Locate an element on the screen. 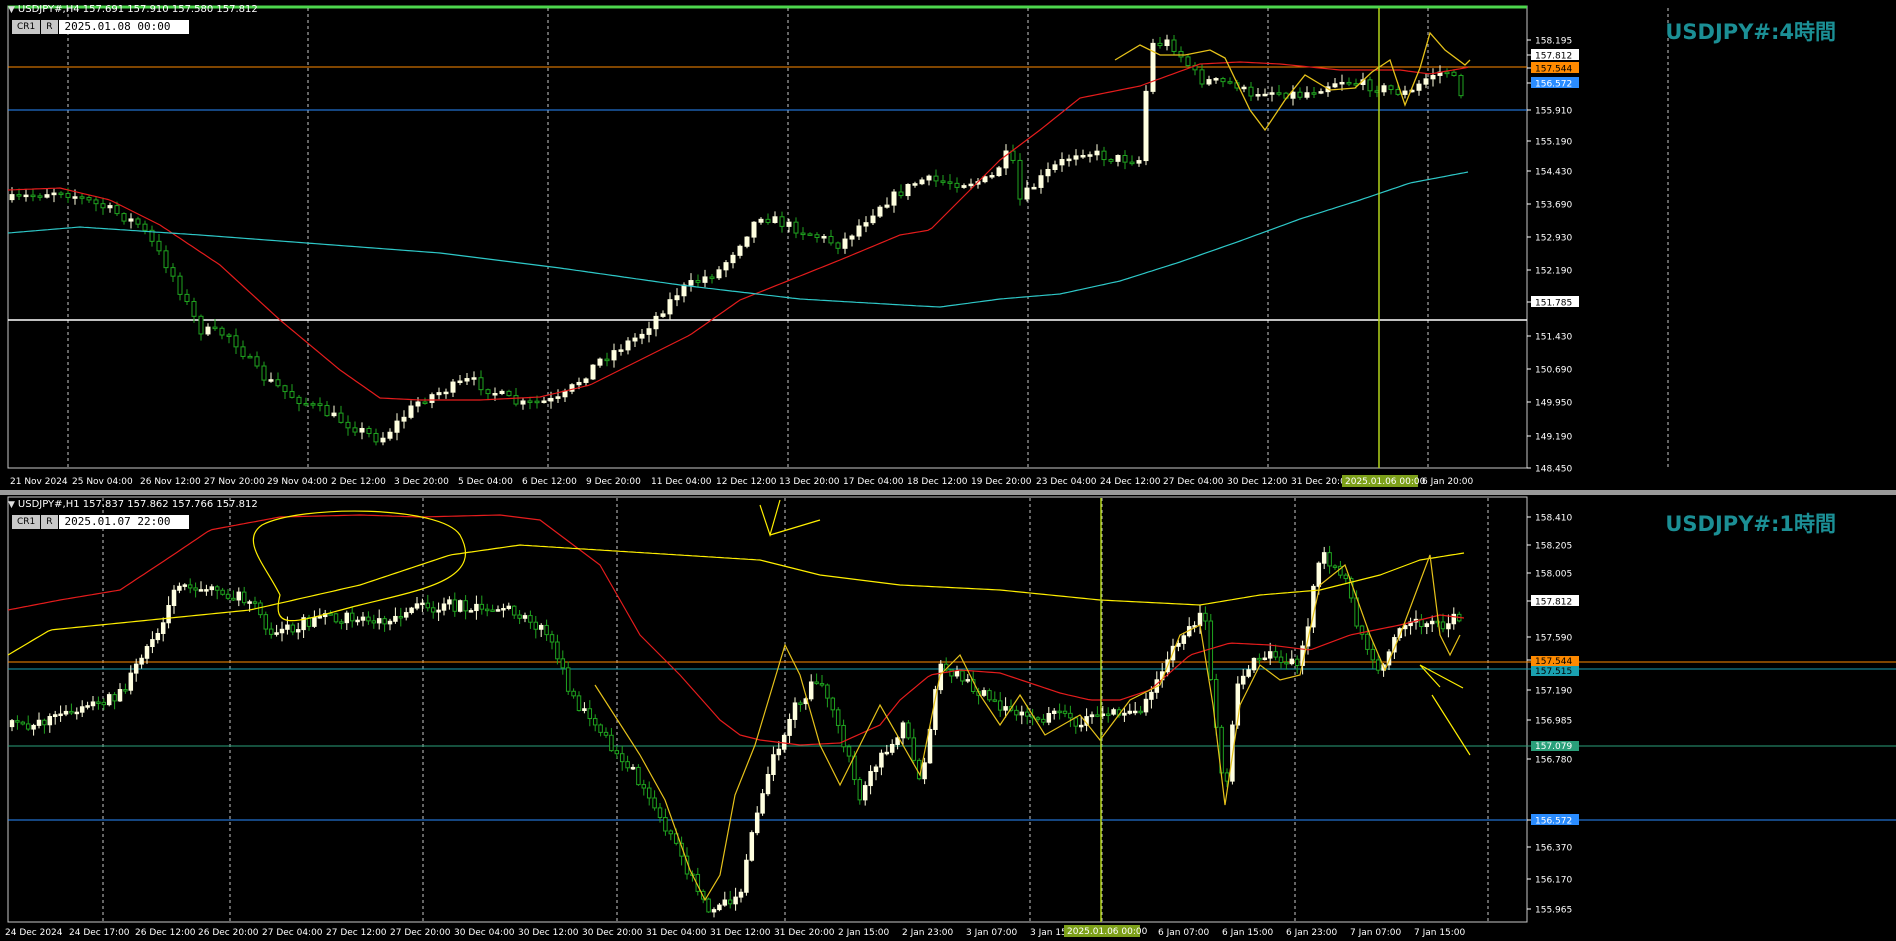 The height and width of the screenshot is (941, 1896). h4-time-label: 12 Dec 12:00 is located at coordinates (746, 482).